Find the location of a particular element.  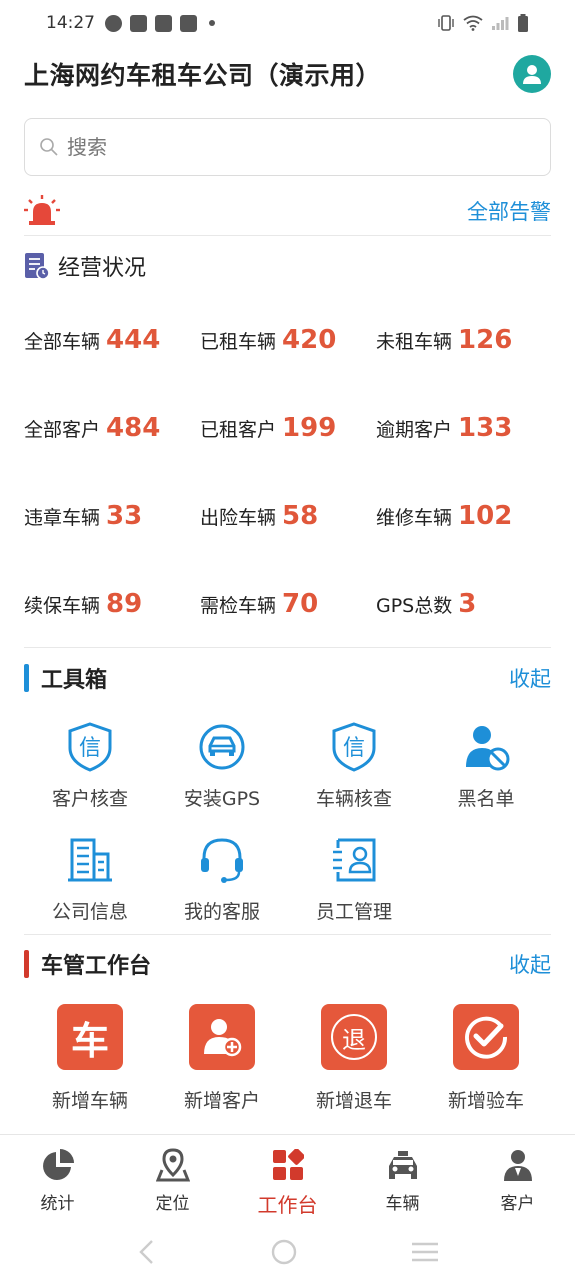

alarm-row: 全部告警 is located at coordinates (287, 211).